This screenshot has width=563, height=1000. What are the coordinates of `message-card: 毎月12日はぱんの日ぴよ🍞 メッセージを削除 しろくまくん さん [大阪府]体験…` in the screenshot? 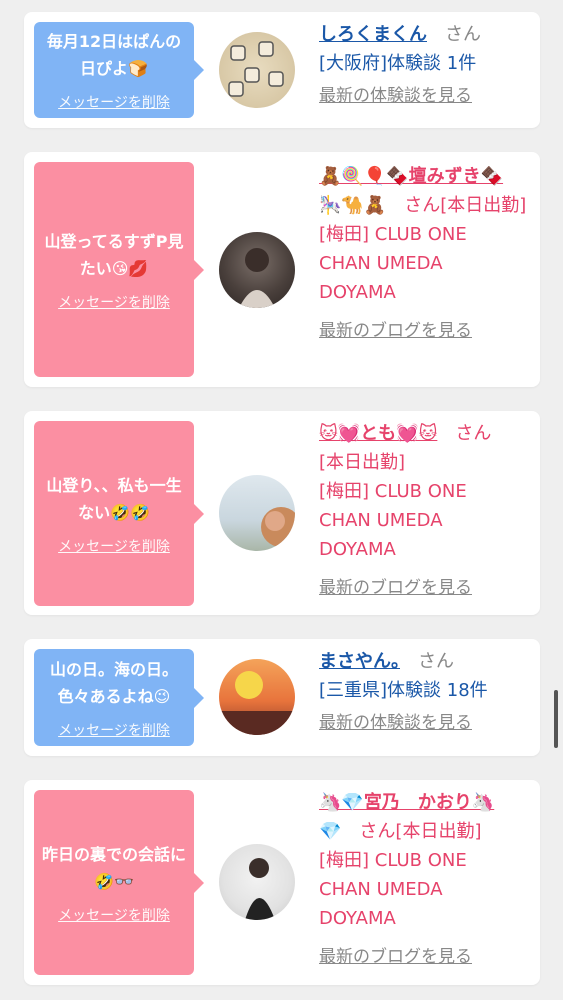 It's located at (282, 70).